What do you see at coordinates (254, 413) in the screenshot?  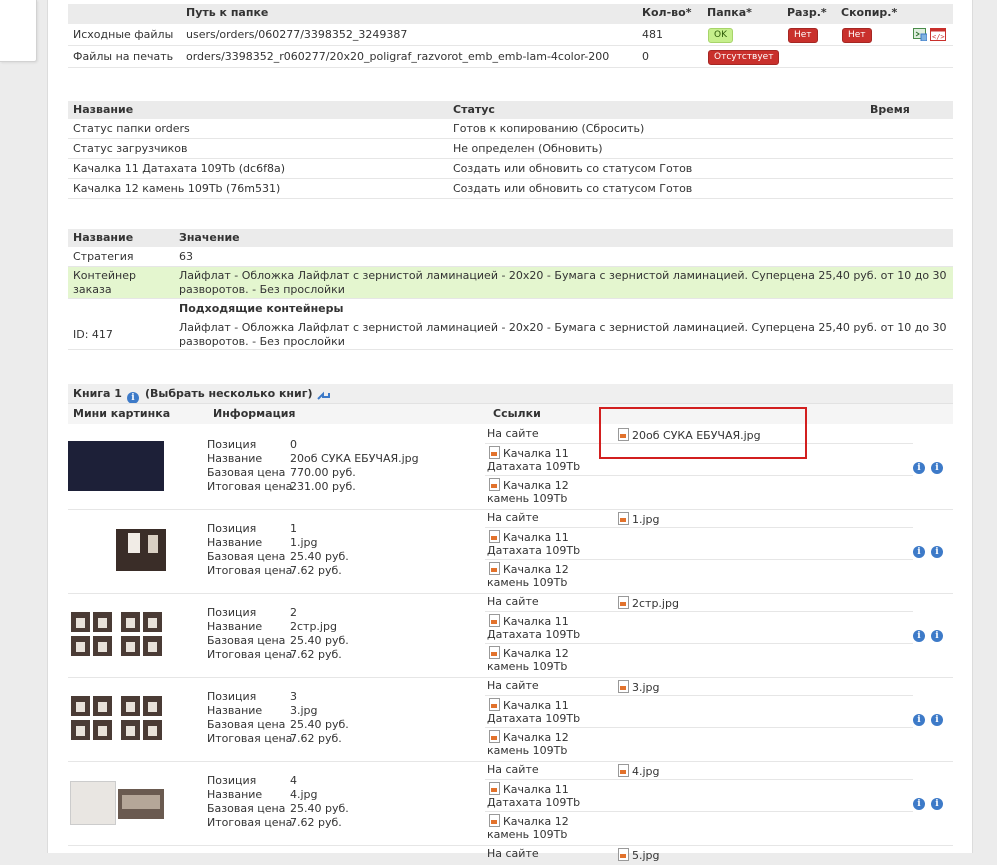 I see `col-info: Информация` at bounding box center [254, 413].